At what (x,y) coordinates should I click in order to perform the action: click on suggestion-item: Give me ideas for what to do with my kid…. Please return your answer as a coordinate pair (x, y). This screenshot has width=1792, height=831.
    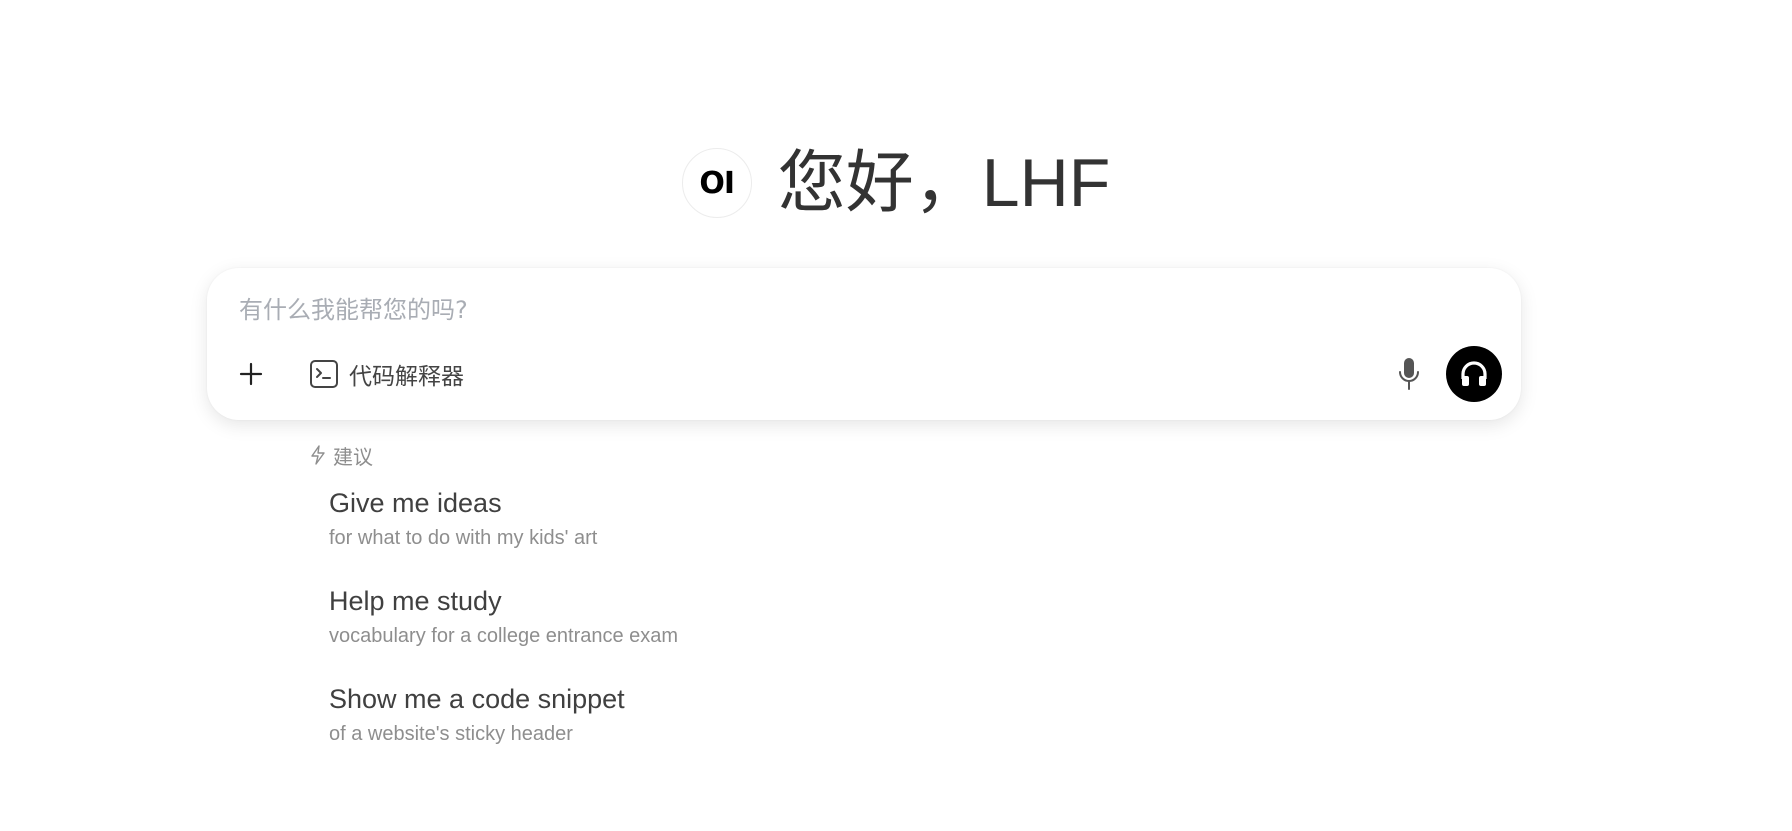
    Looking at the image, I should click on (503, 535).